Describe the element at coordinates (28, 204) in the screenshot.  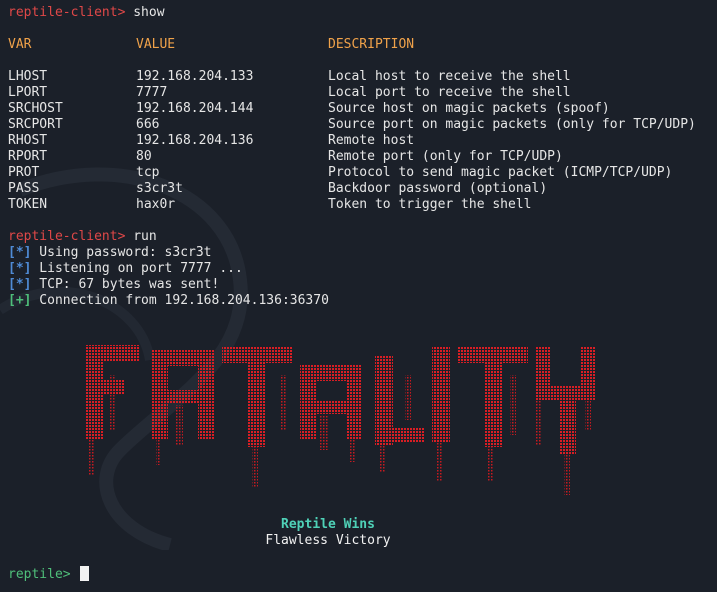
I see `row-var: TOKEN` at that location.